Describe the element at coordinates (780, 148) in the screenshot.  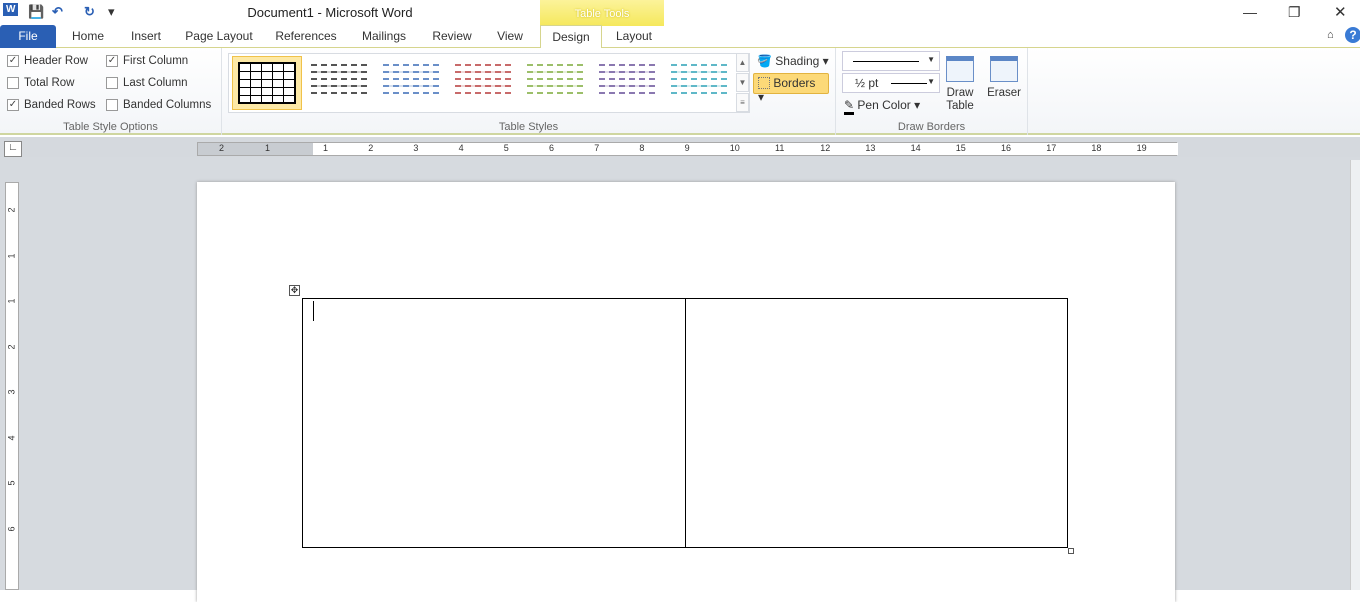
I see `ruler-number: 11` at that location.